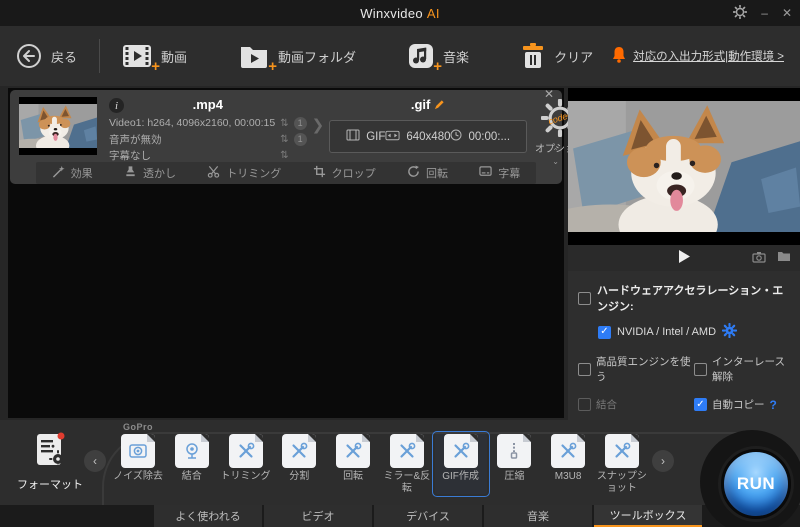  What do you see at coordinates (353, 464) in the screenshot?
I see `toolbox-item-rotate: 回転` at bounding box center [353, 464].